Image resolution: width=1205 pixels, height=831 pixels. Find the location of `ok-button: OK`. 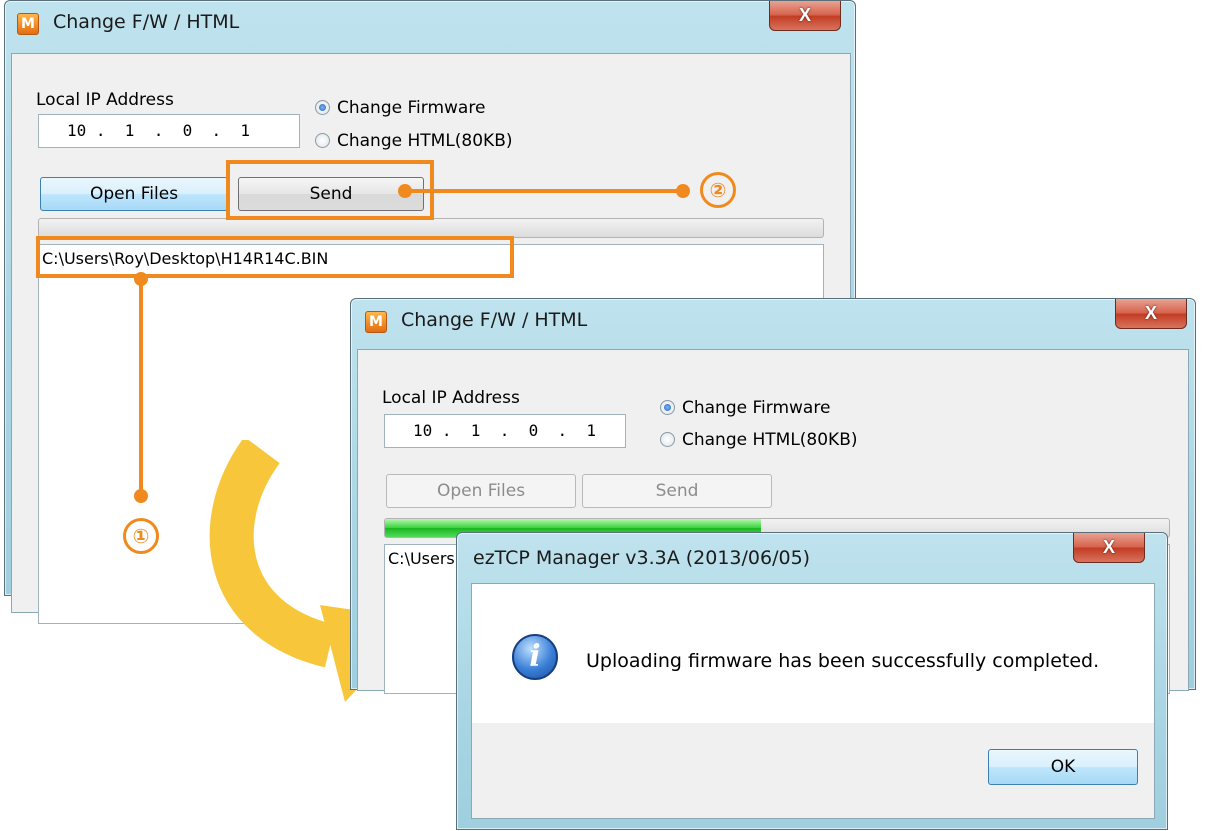

ok-button: OK is located at coordinates (1063, 767).